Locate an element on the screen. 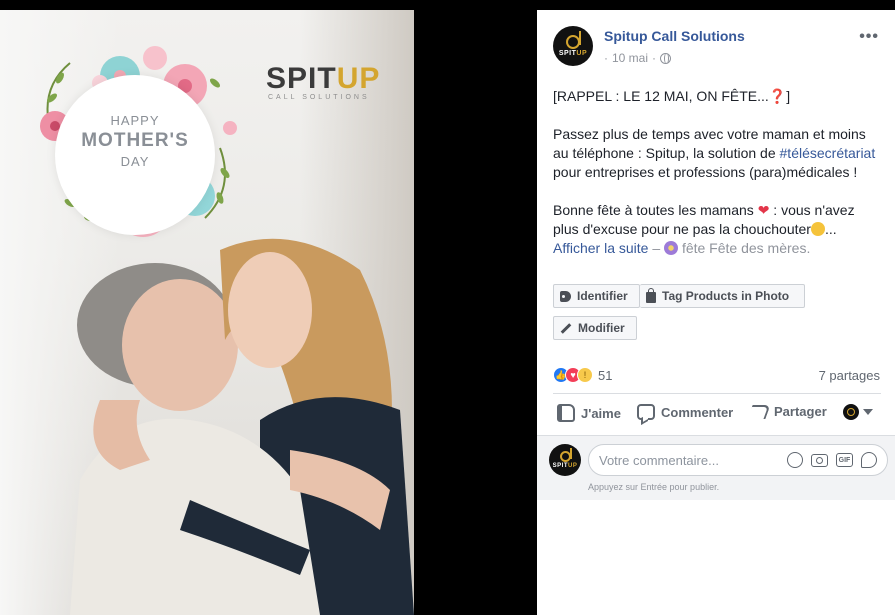  smiley-emoji-icon is located at coordinates (817, 229).